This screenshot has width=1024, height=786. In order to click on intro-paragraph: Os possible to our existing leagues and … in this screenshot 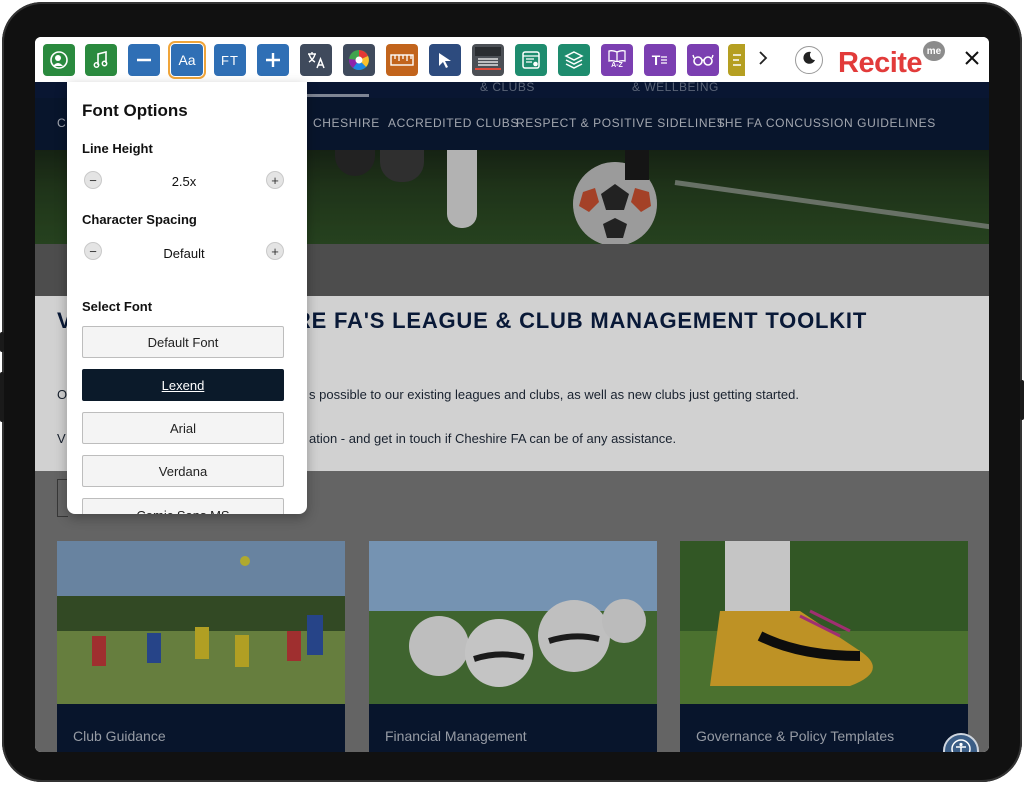, I will do `click(428, 394)`.